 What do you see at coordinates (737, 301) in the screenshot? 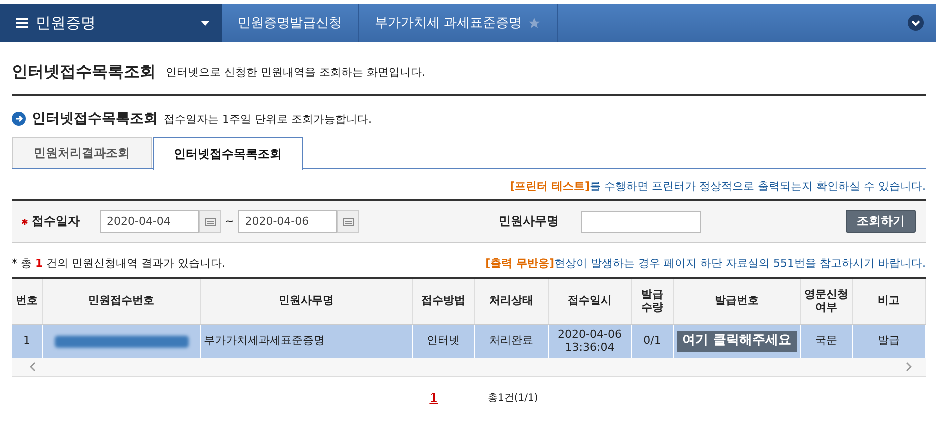
I see `column-header: 발급번호` at bounding box center [737, 301].